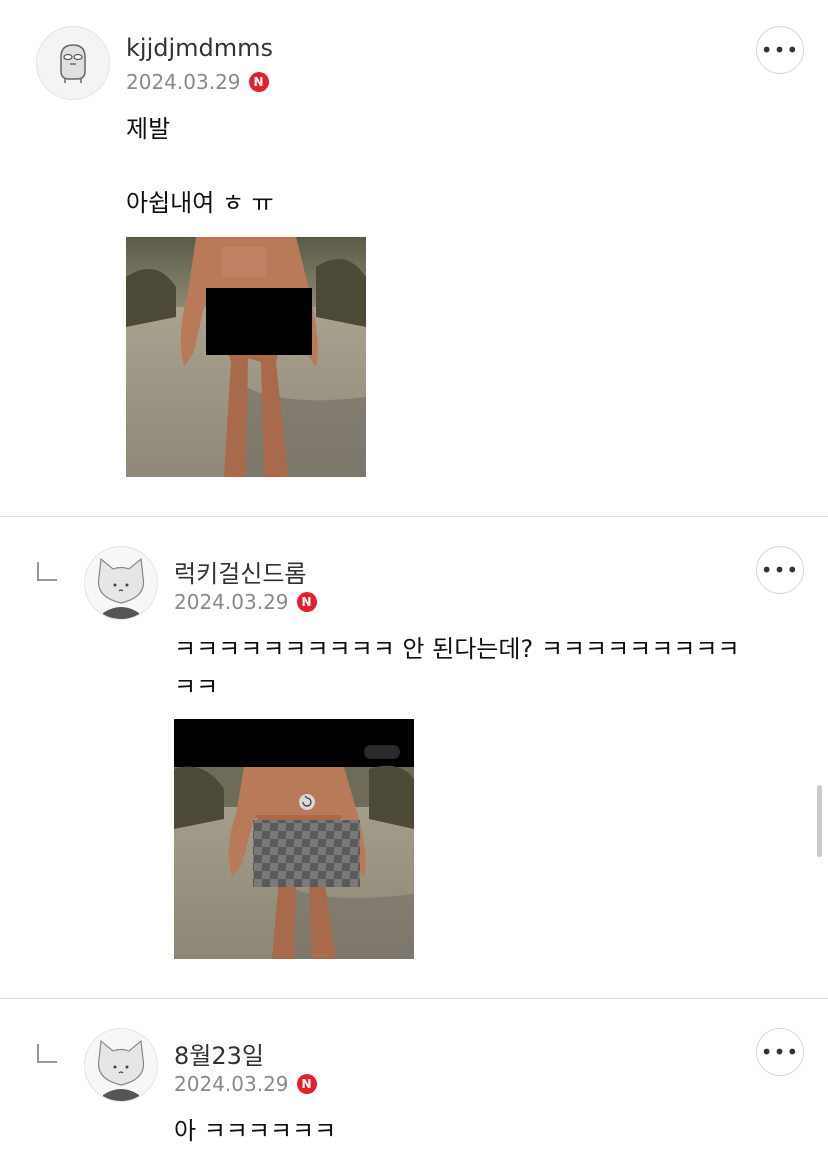 The height and width of the screenshot is (1174, 828). Describe the element at coordinates (240, 571) in the screenshot. I see `comment-author: 럭키걸신드롬` at that location.